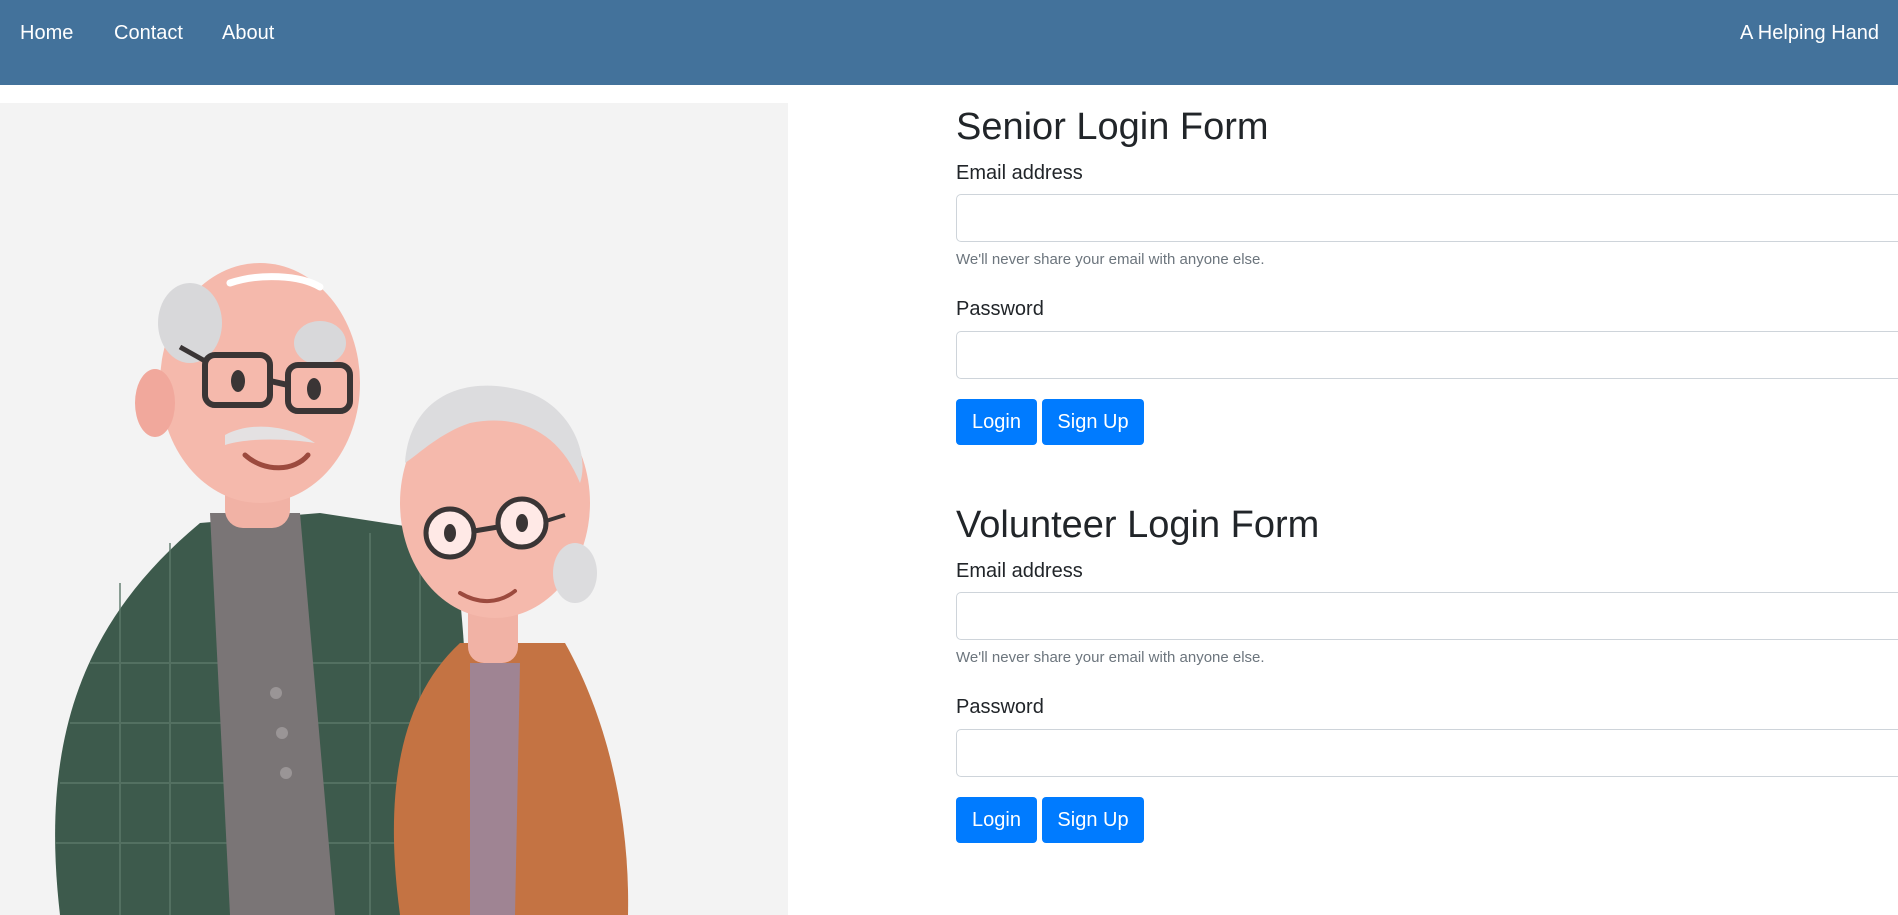 Image resolution: width=1898 pixels, height=915 pixels. What do you see at coordinates (949, 42) in the screenshot?
I see `top-navbar: Home Contact About A Helping Hand` at bounding box center [949, 42].